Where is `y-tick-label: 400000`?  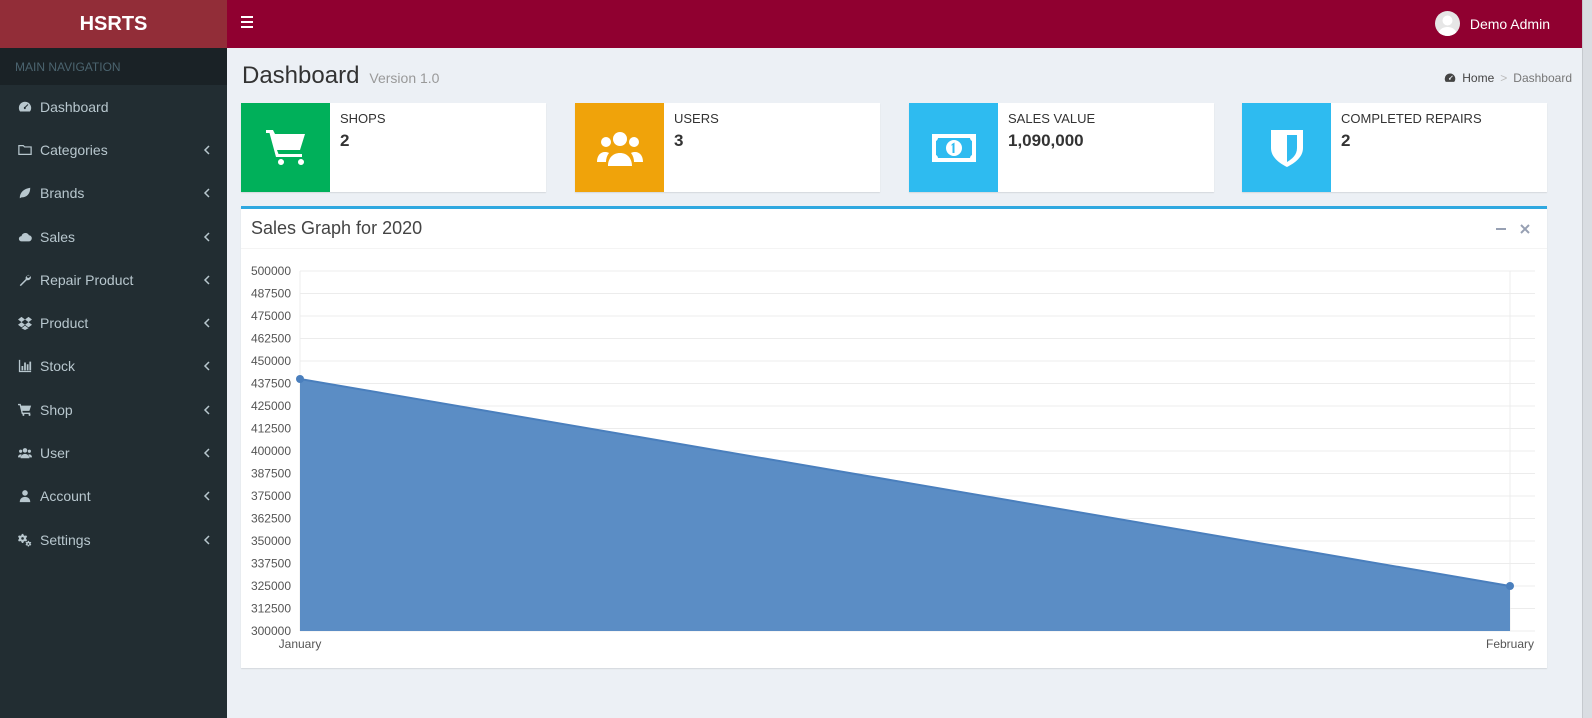
y-tick-label: 400000 is located at coordinates (271, 451).